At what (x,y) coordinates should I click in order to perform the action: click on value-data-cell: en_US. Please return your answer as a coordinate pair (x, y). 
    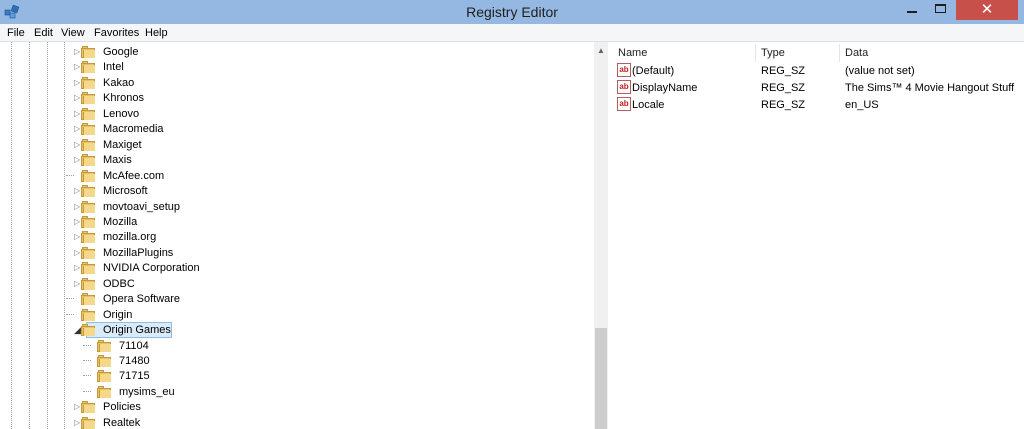
    Looking at the image, I should click on (862, 105).